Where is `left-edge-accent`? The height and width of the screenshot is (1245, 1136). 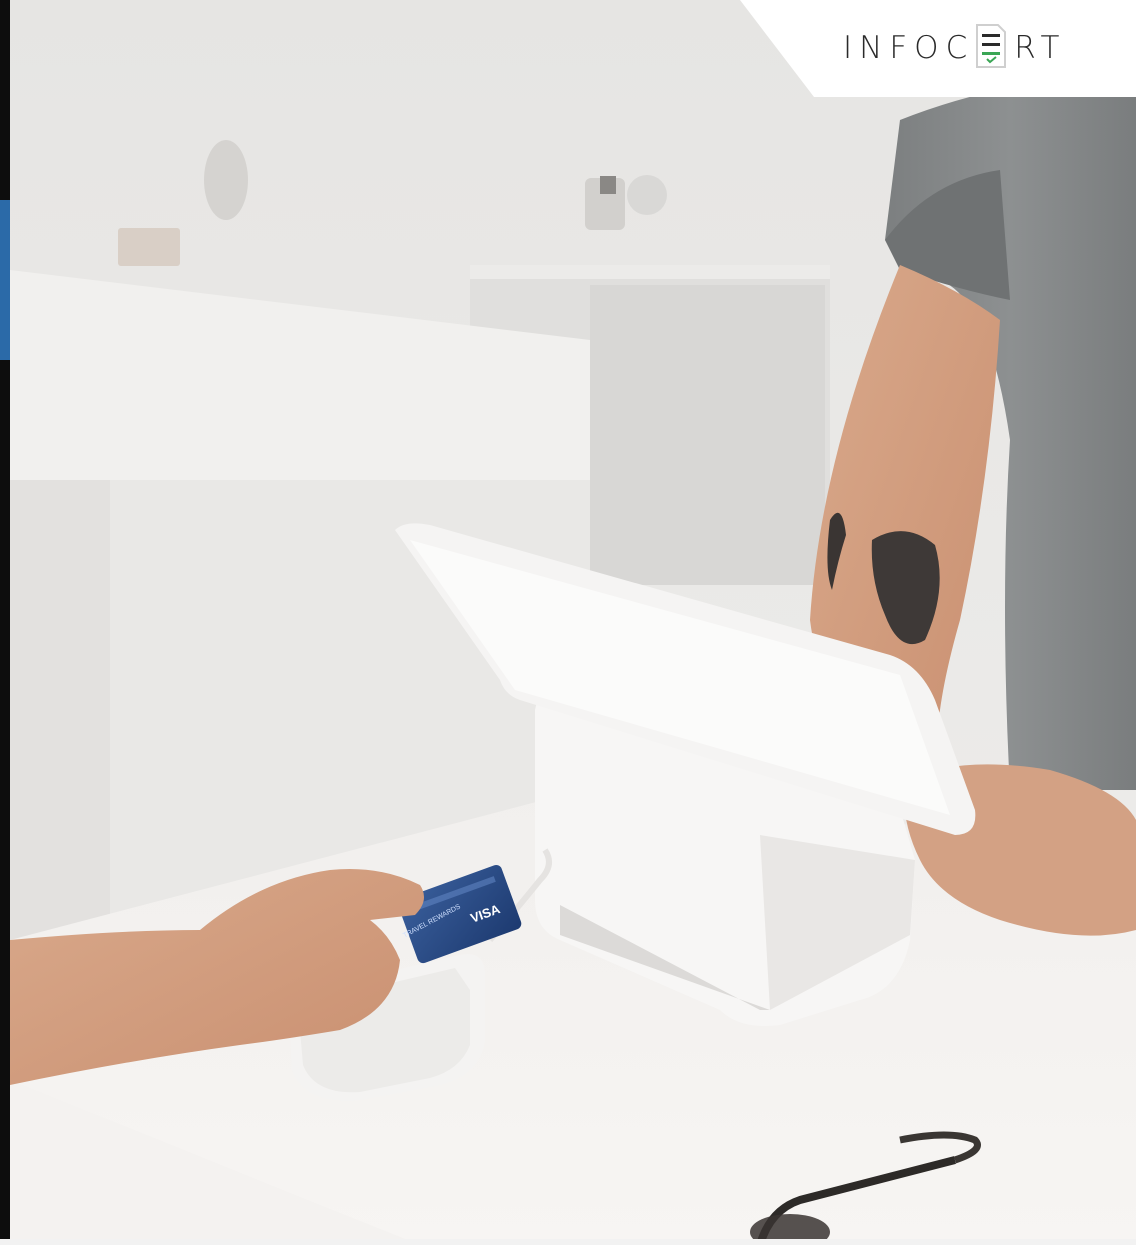 left-edge-accent is located at coordinates (5, 280).